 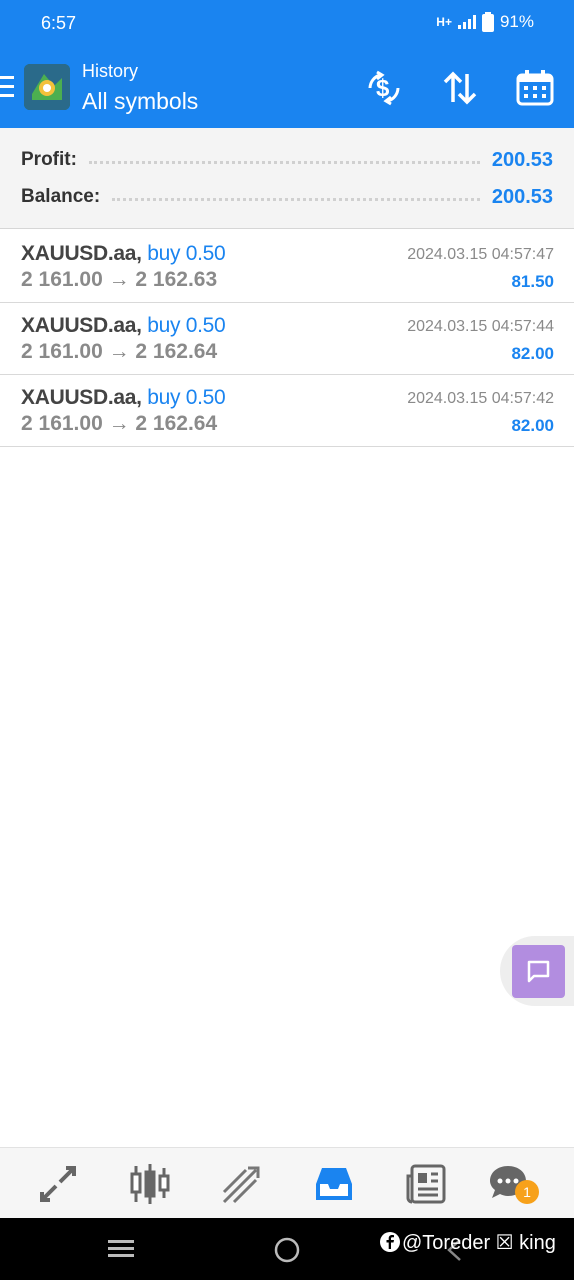 What do you see at coordinates (140, 101) in the screenshot?
I see `header-title: All symbols` at bounding box center [140, 101].